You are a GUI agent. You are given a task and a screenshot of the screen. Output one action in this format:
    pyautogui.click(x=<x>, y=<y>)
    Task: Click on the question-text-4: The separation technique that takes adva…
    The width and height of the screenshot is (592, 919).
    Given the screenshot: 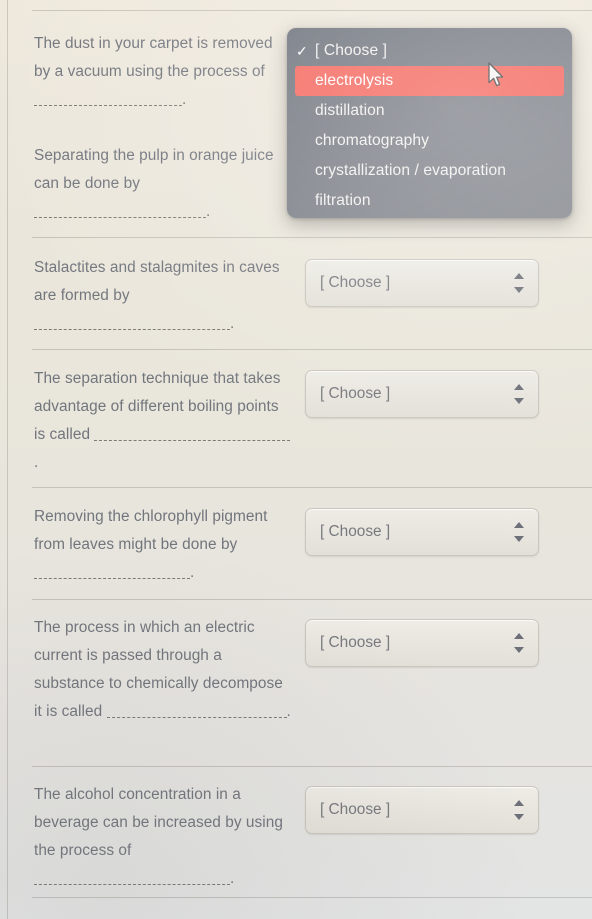 What is the action you would take?
    pyautogui.click(x=163, y=421)
    